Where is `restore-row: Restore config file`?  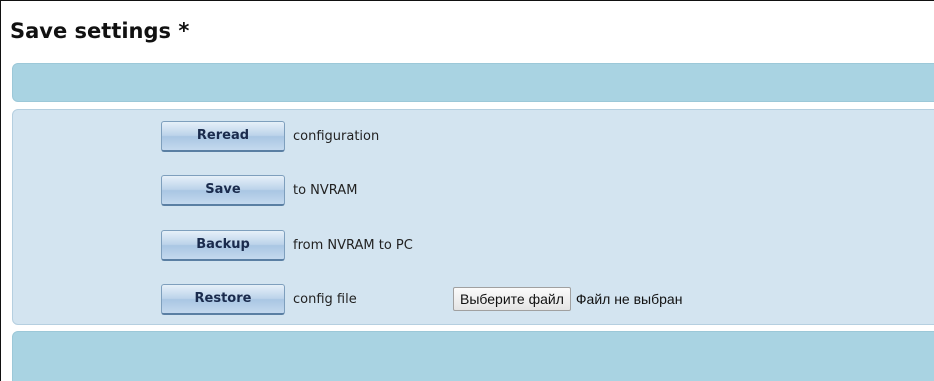 restore-row: Restore config file is located at coordinates (259, 299).